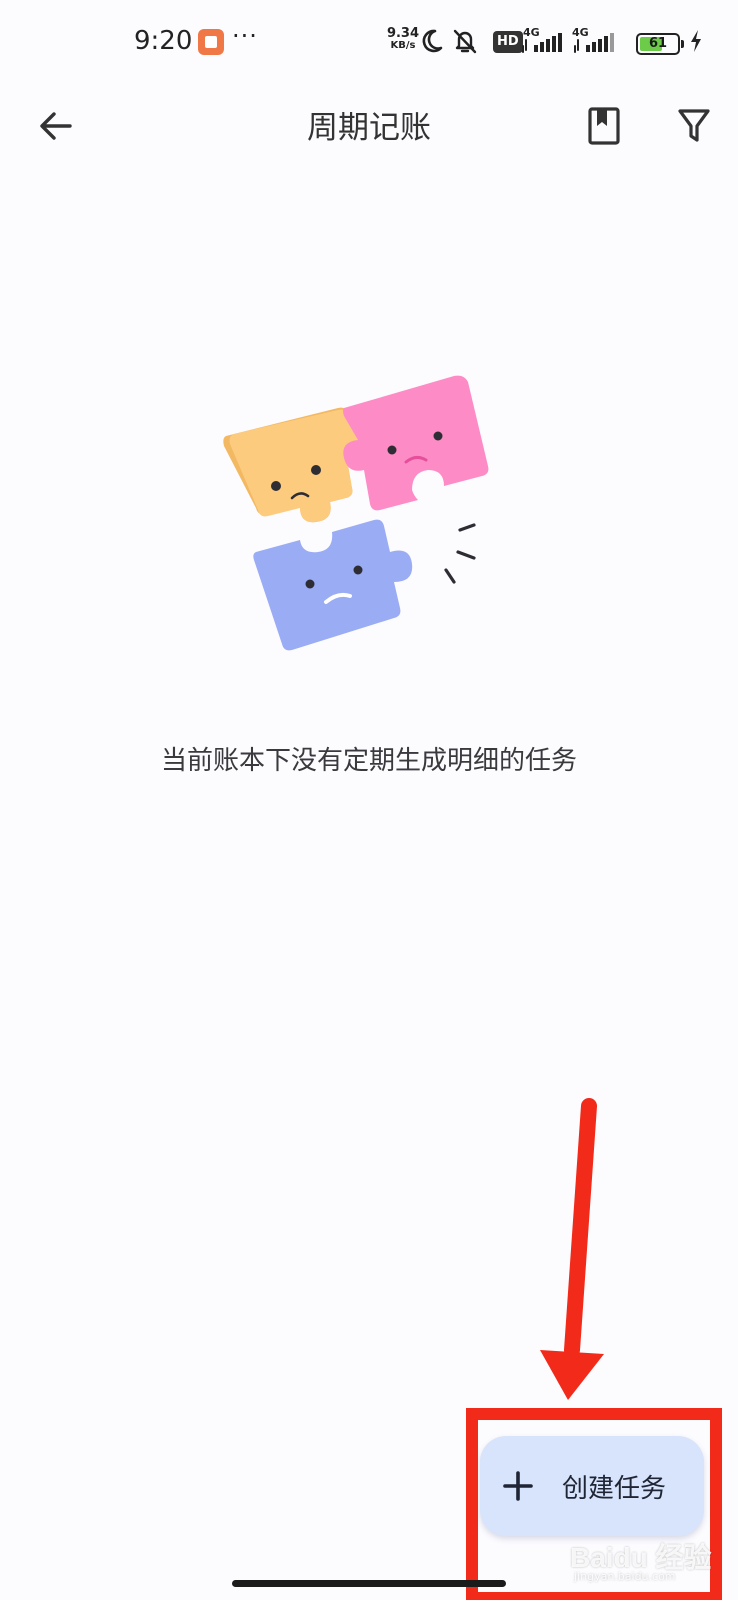  Describe the element at coordinates (368, 761) in the screenshot. I see `empty-state-message: 当前账本下没有定期生成明细的任务` at that location.